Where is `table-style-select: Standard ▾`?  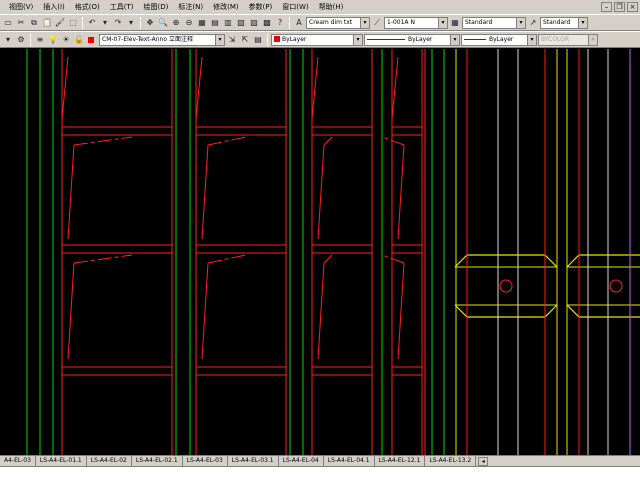
table-style-select: Standard ▾ is located at coordinates (494, 22).